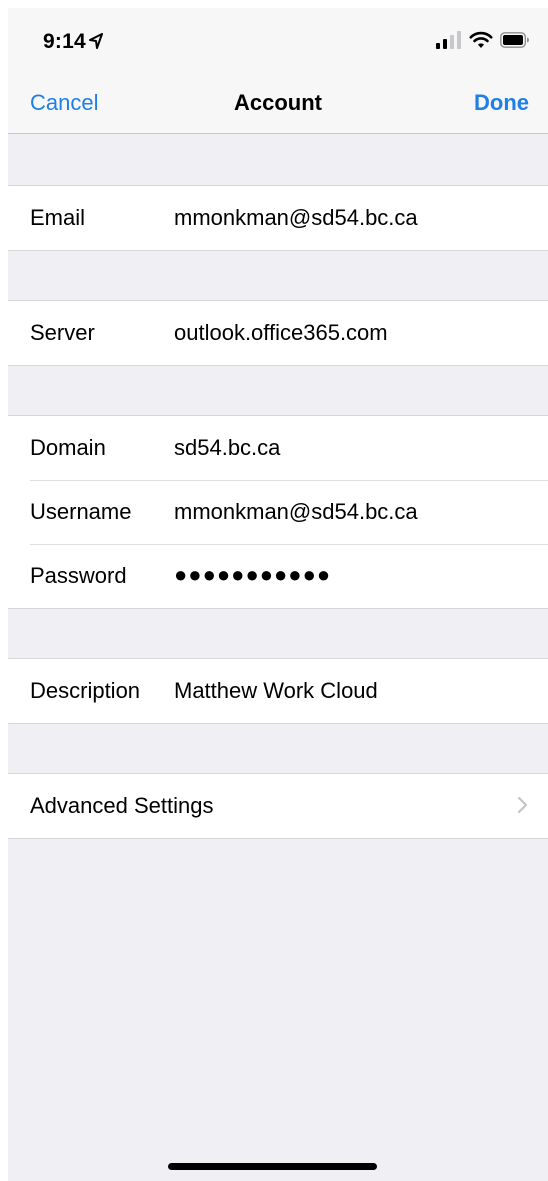  Describe the element at coordinates (296, 512) in the screenshot. I see `username-field: mmonkman@sd54.bc.ca` at that location.